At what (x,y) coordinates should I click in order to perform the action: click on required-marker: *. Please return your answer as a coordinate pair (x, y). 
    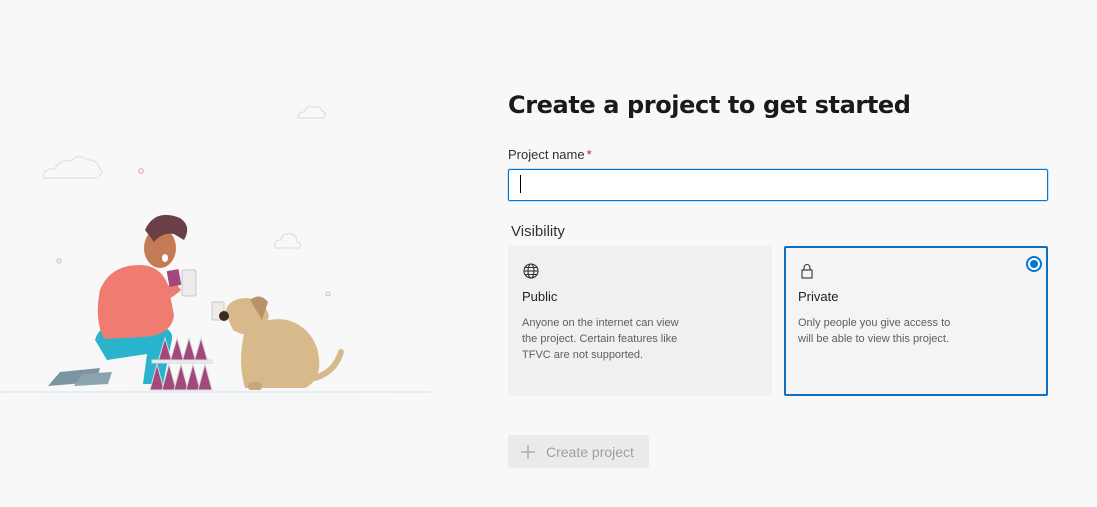
    Looking at the image, I should click on (589, 154).